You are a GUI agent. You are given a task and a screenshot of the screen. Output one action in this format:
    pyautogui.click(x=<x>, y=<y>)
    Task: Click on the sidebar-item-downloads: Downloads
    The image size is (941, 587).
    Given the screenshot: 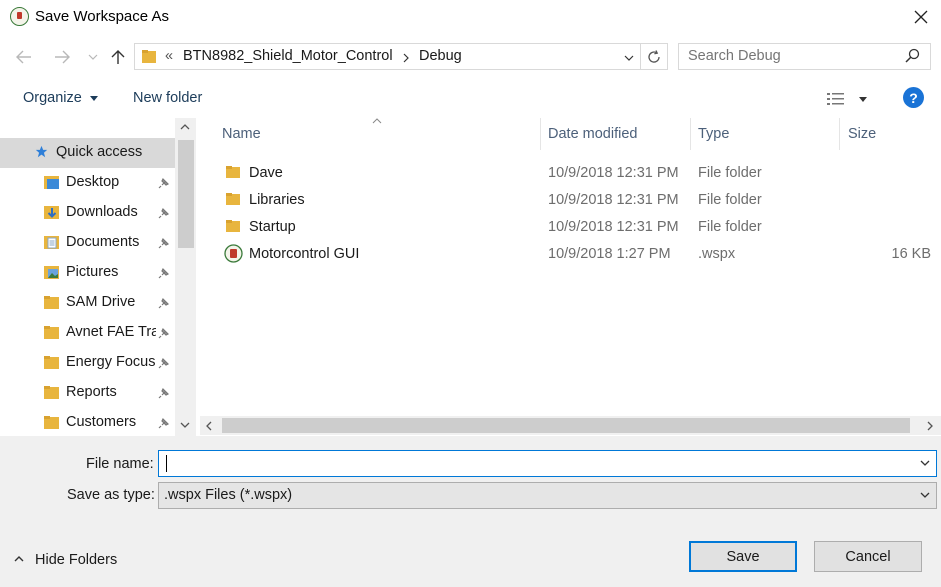 What is the action you would take?
    pyautogui.click(x=87, y=213)
    